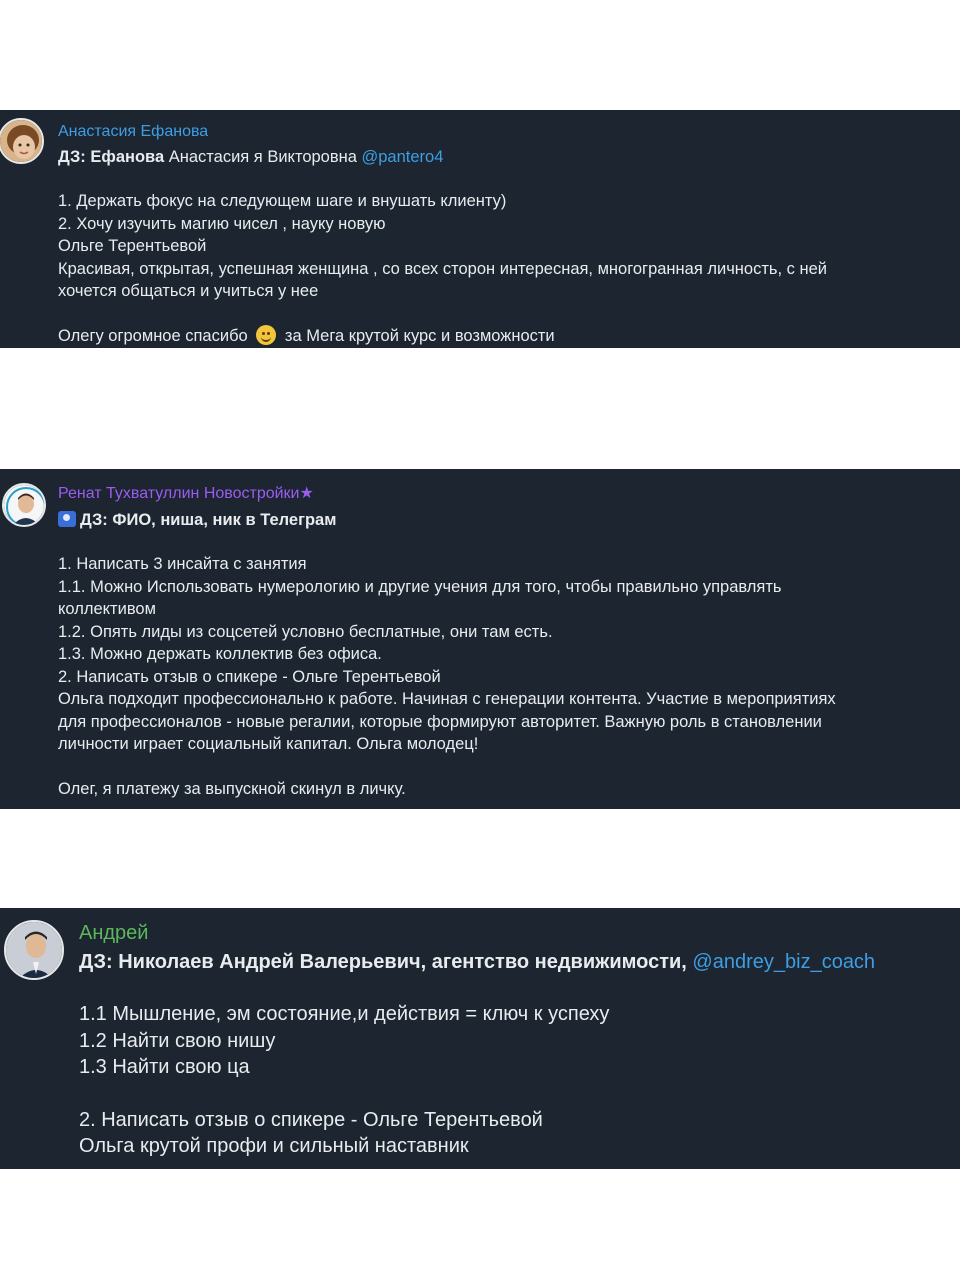 This screenshot has height=1280, width=960. I want to click on mention-link: @pantero4, so click(403, 157).